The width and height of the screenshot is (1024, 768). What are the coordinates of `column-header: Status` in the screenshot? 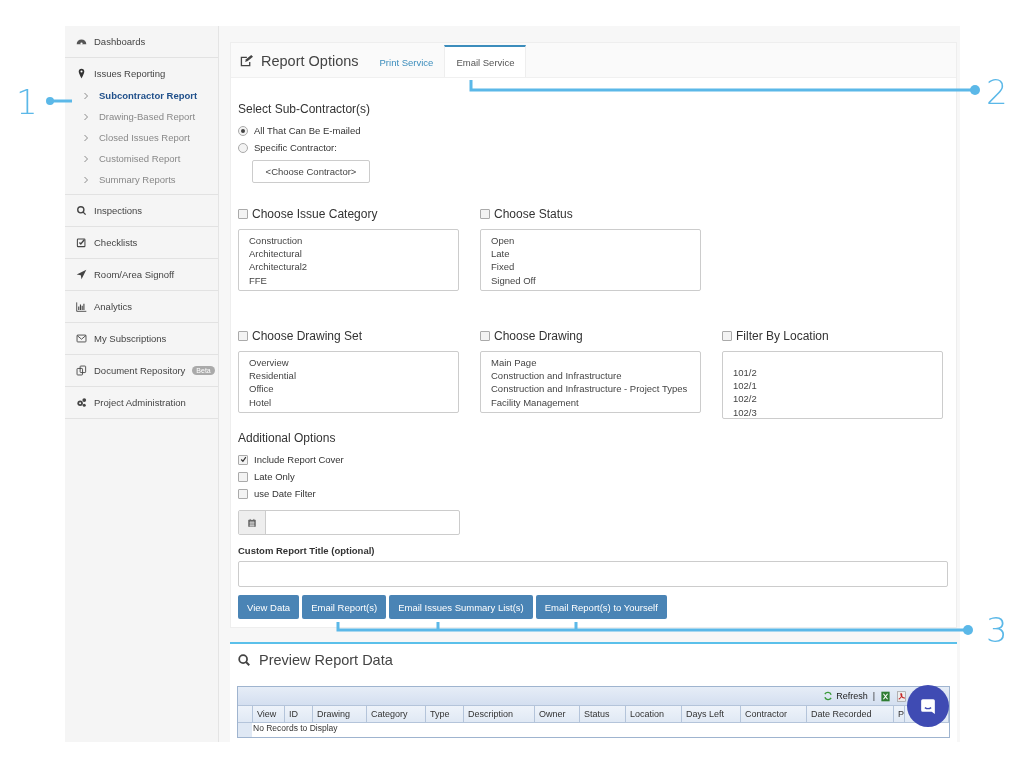 It's located at (603, 714).